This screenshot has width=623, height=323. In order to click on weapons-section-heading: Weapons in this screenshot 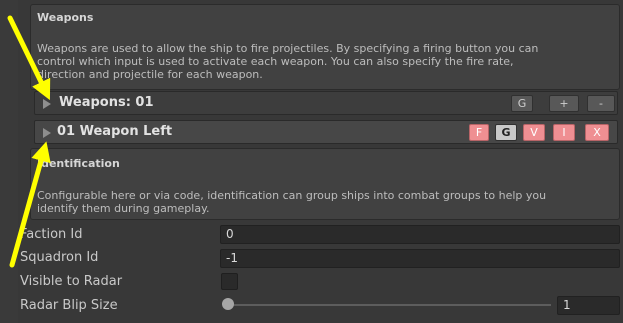, I will do `click(65, 17)`.